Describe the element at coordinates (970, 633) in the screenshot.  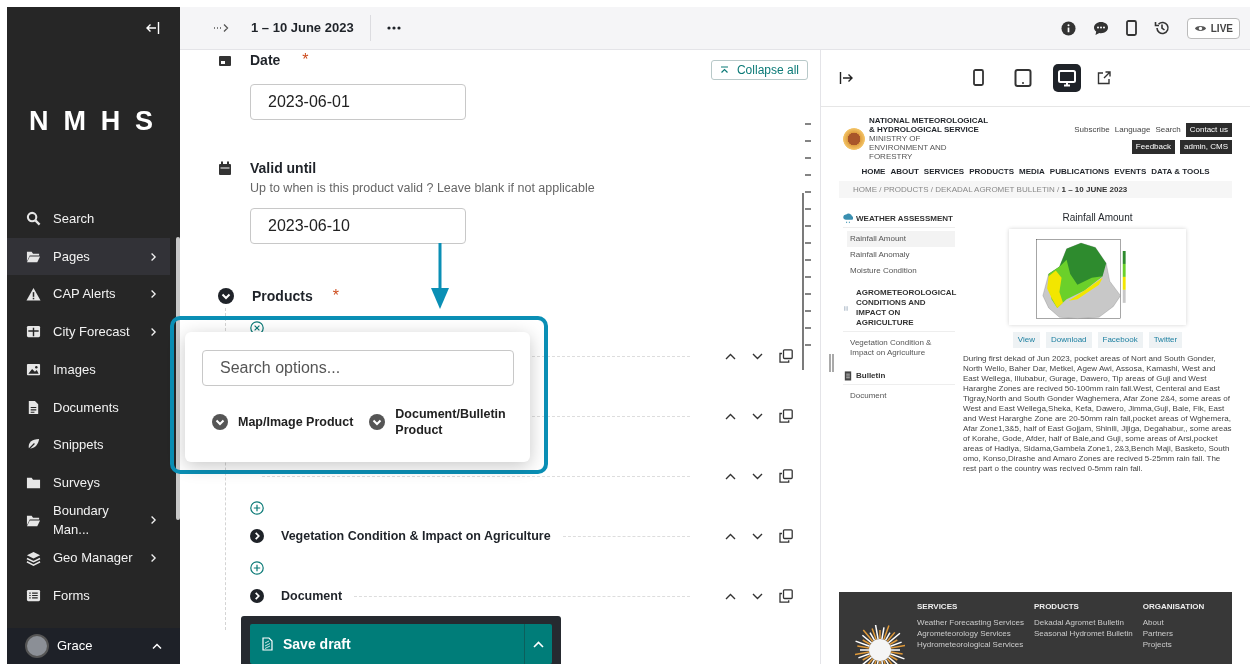
I see `footer-link: Agrometeorology Services` at that location.